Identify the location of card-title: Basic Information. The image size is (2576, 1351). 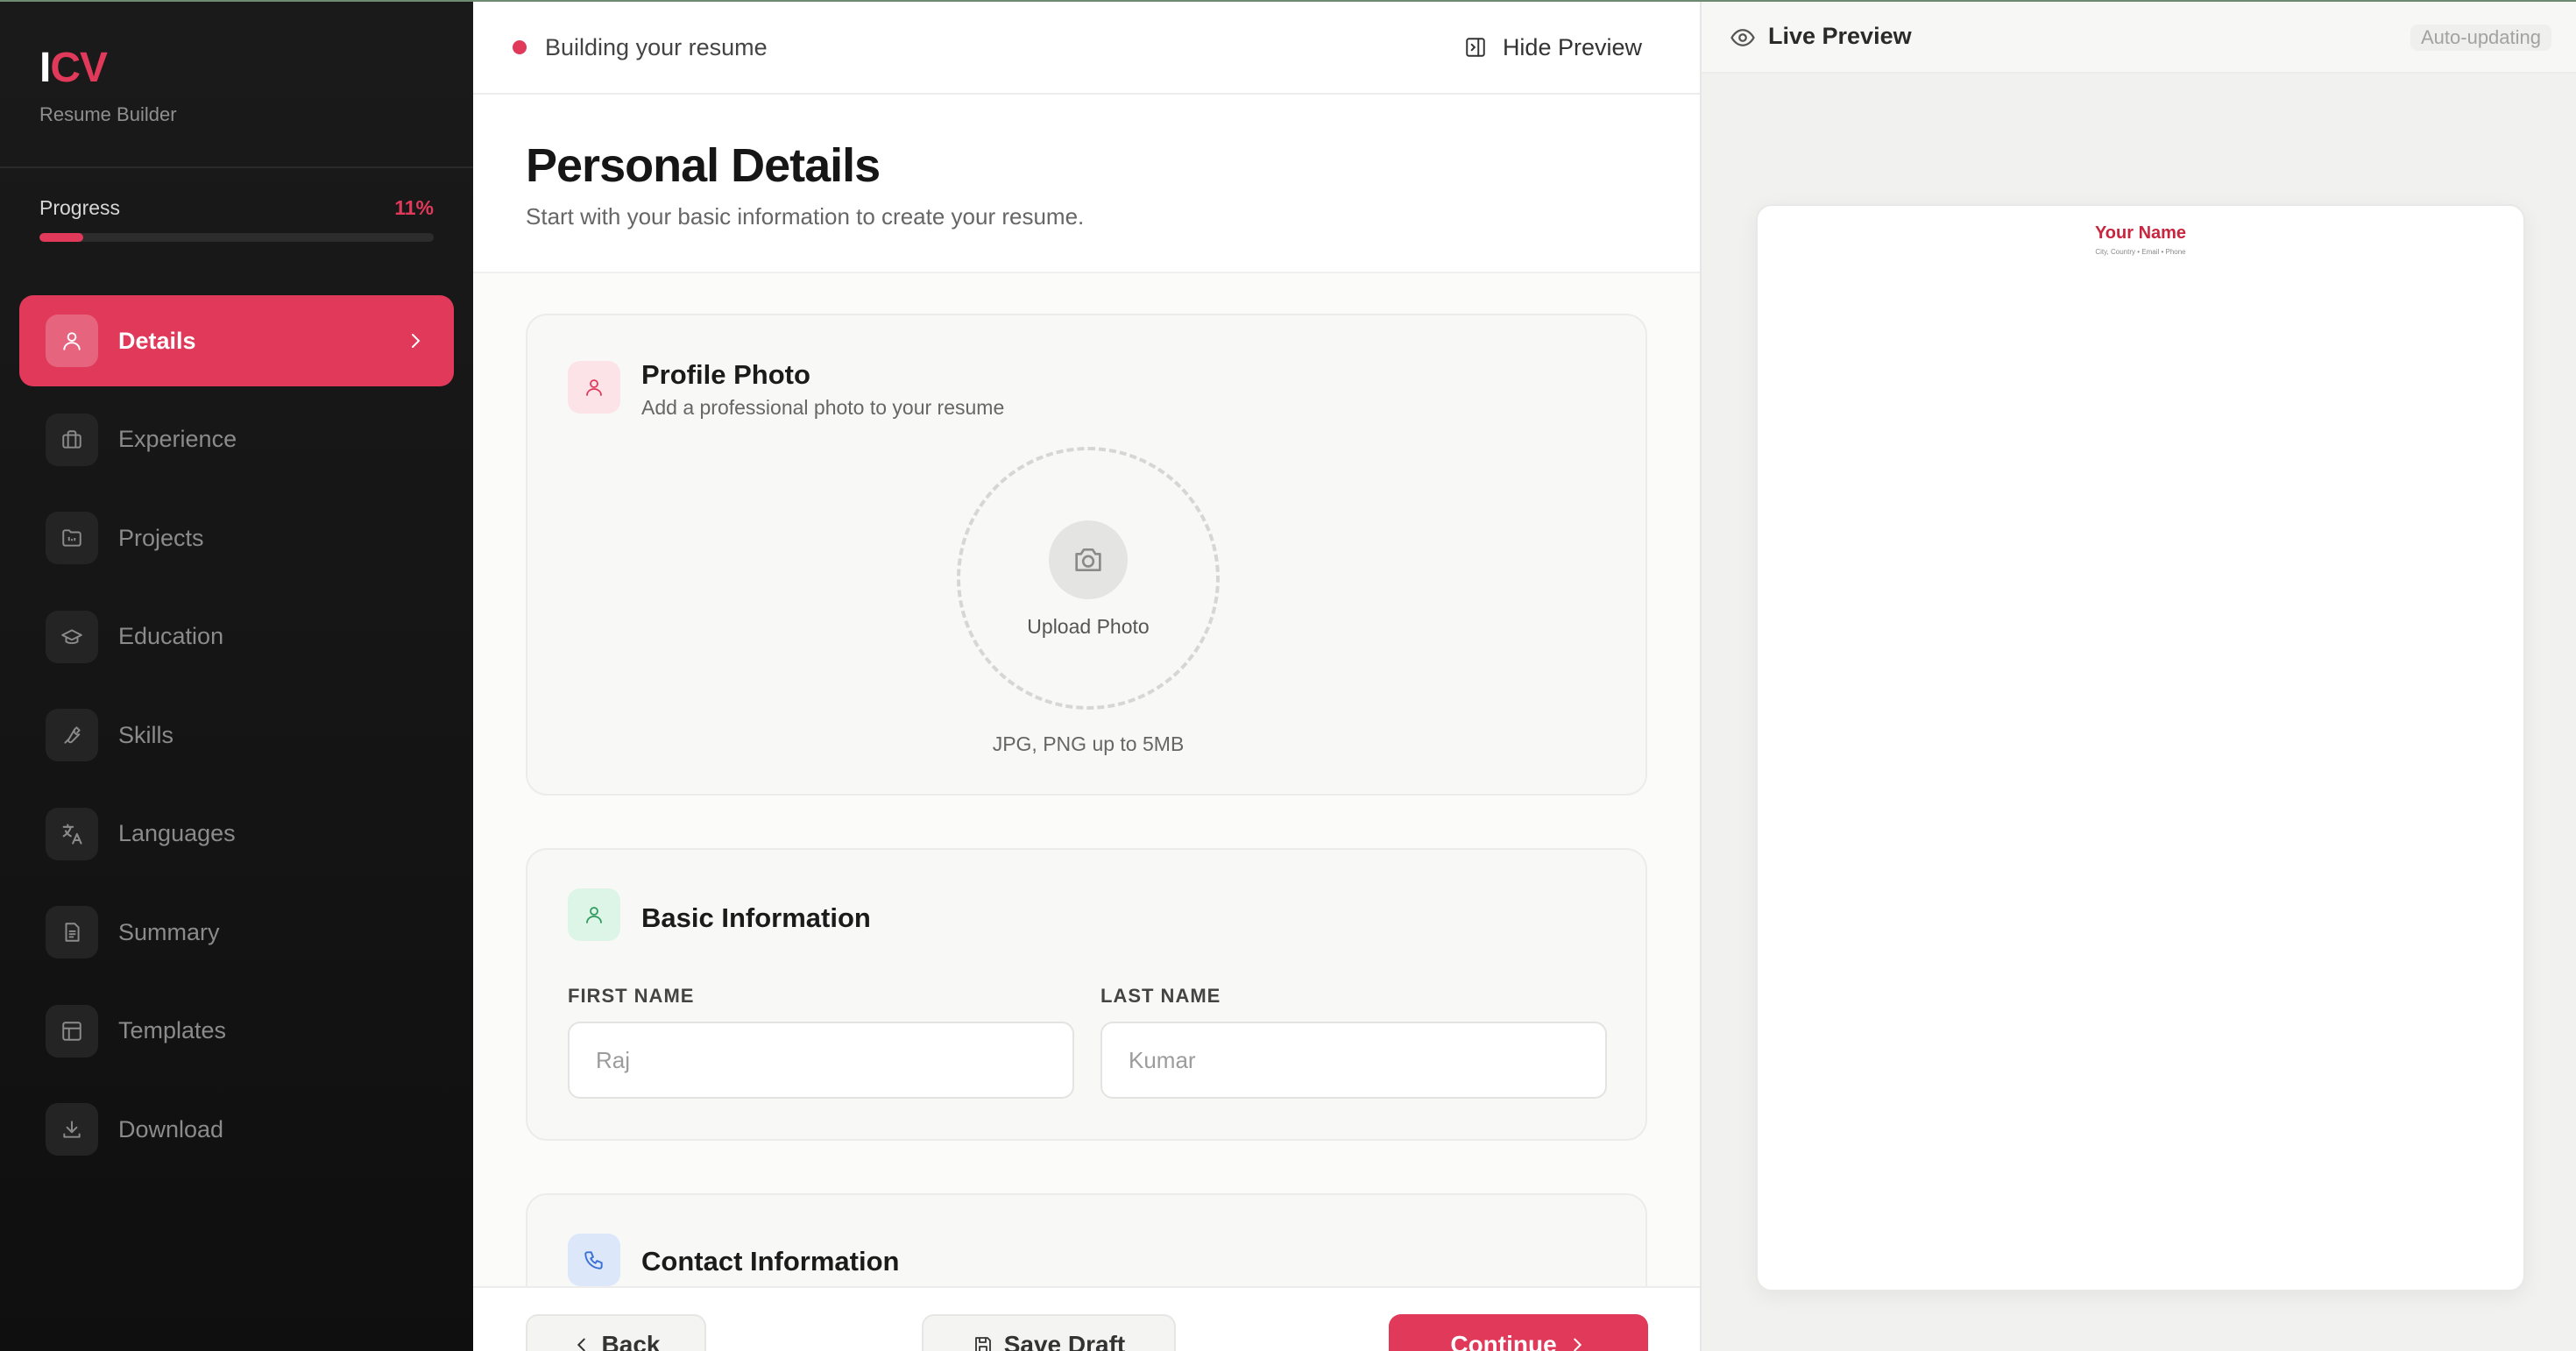
(756, 917).